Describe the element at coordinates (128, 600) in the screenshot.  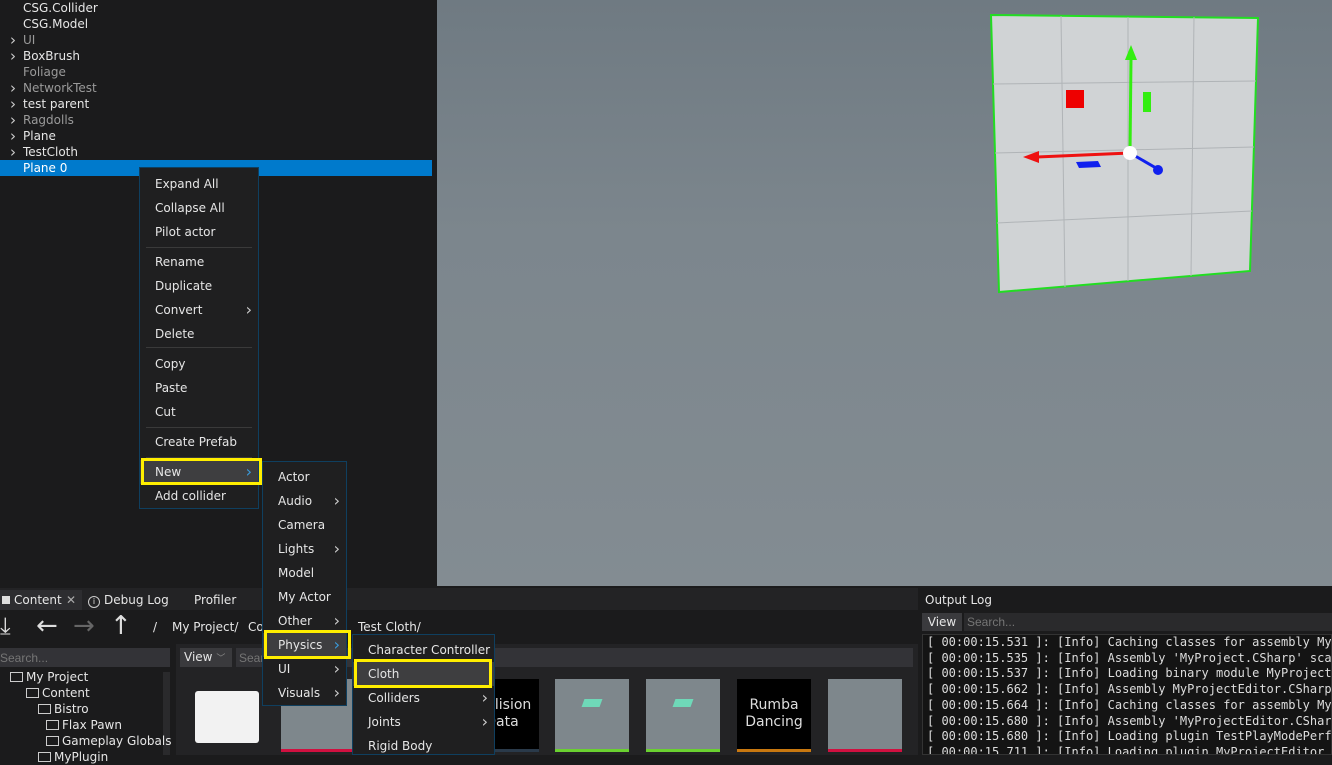
I see `tab-debug-log: i Debug Log` at that location.